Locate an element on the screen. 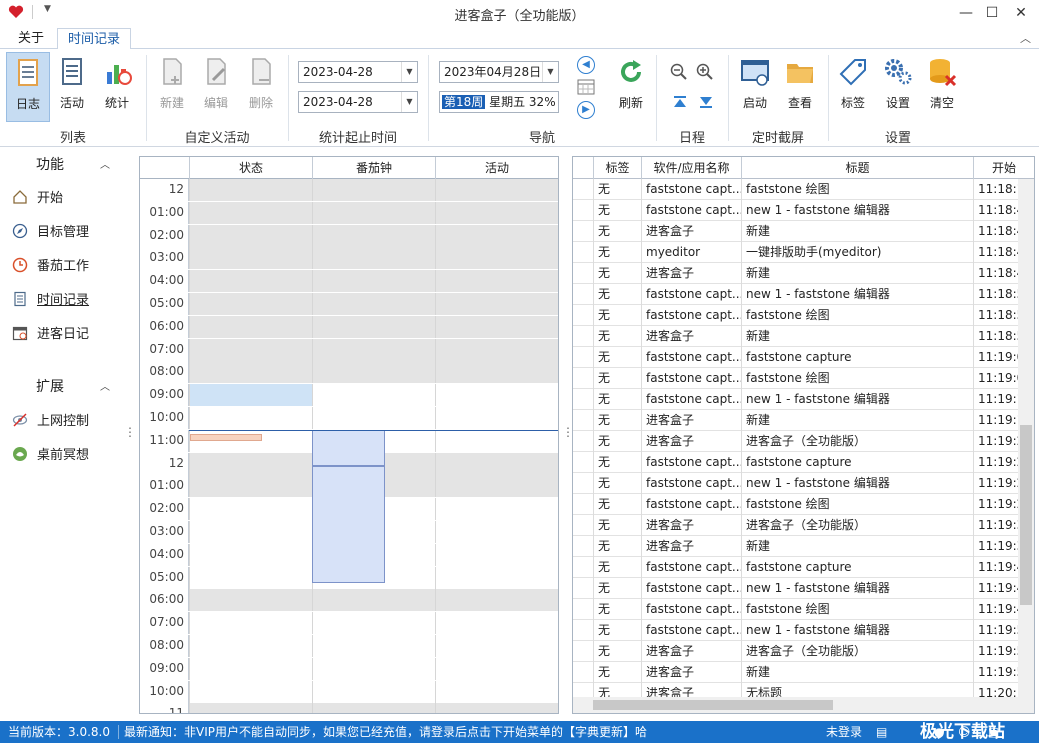  status-block is located at coordinates (251, 395).